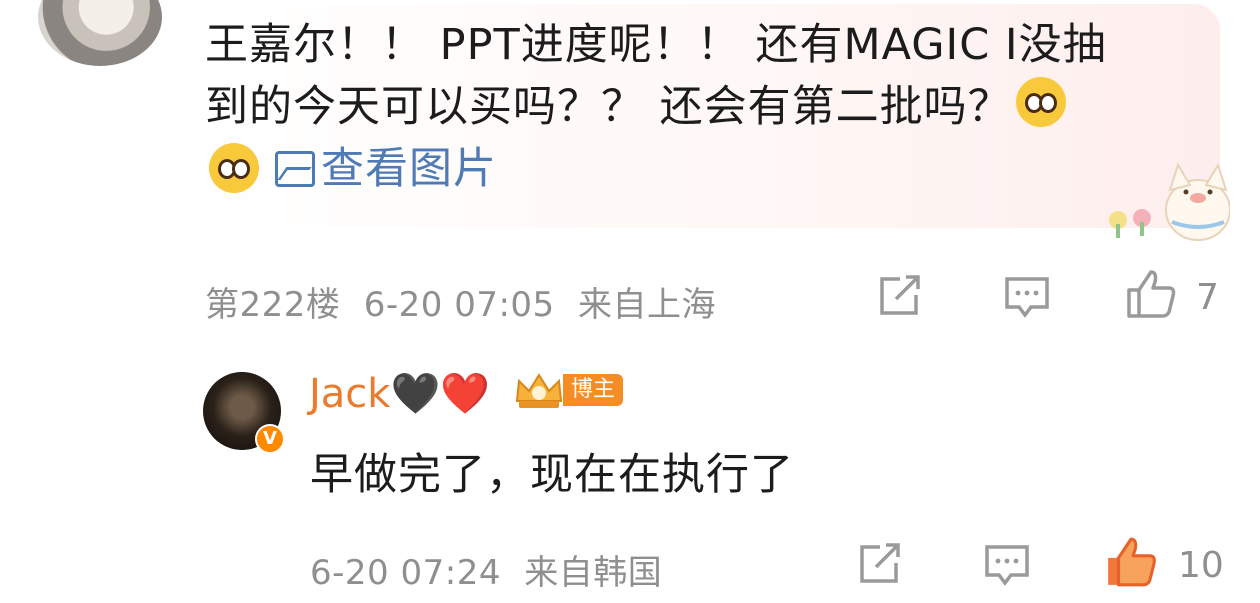  I want to click on comment-location: 来自上海, so click(647, 305).